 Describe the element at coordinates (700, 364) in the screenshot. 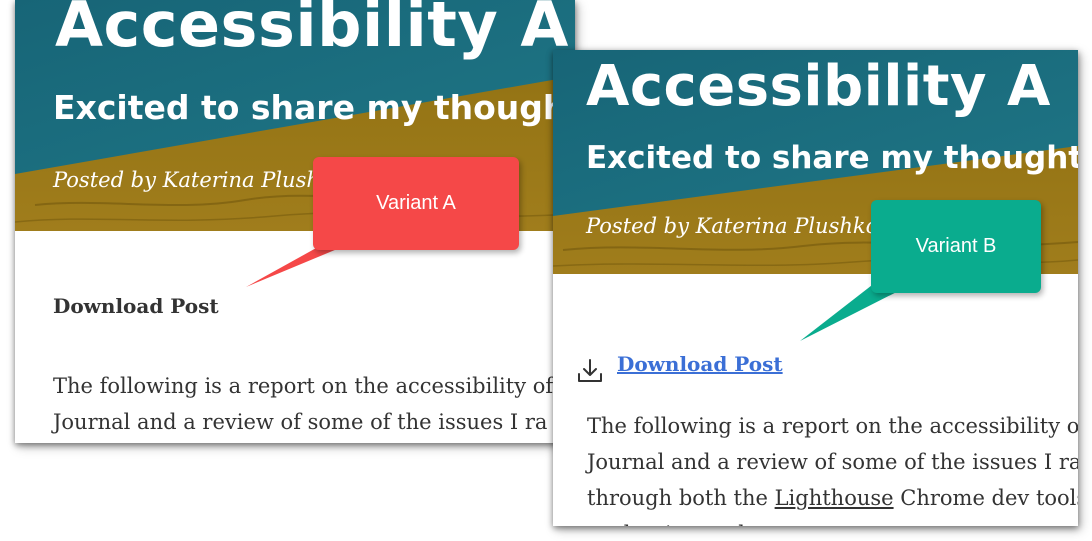

I see `download-post-link-label: Download Post` at that location.